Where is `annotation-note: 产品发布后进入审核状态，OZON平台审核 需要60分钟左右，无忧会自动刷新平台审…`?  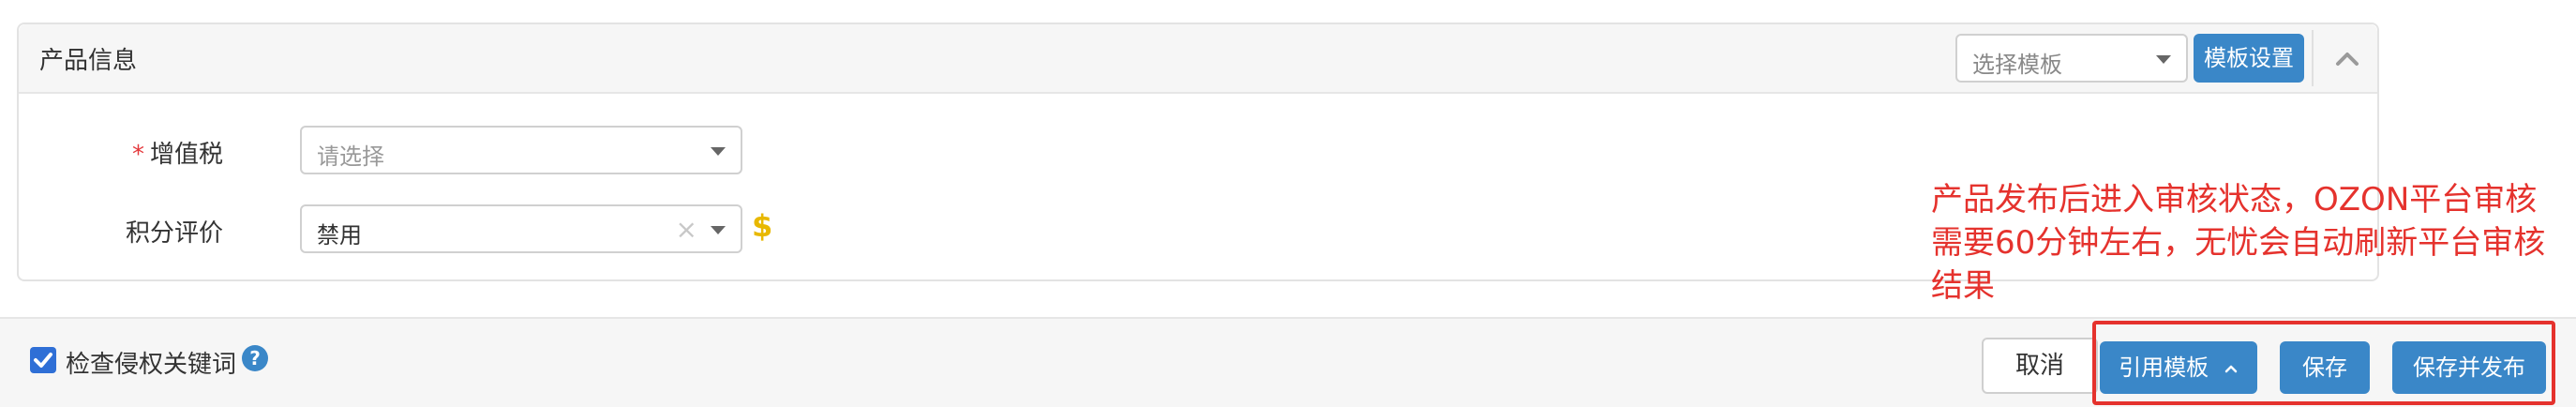
annotation-note: 产品发布后进入审核状态，OZON平台审核 需要60分钟左右，无忧会自动刷新平台审… is located at coordinates (2250, 243).